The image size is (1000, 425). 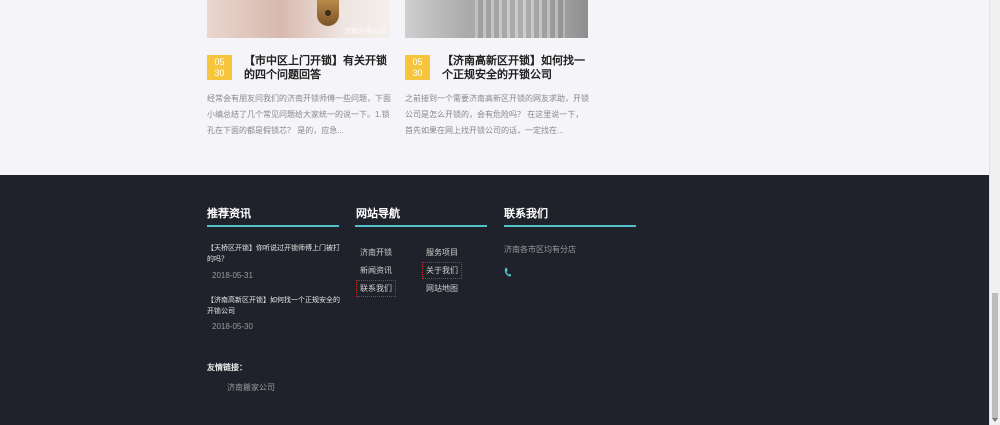 What do you see at coordinates (442, 270) in the screenshot?
I see `nav-link-about: 关于我们` at bounding box center [442, 270].